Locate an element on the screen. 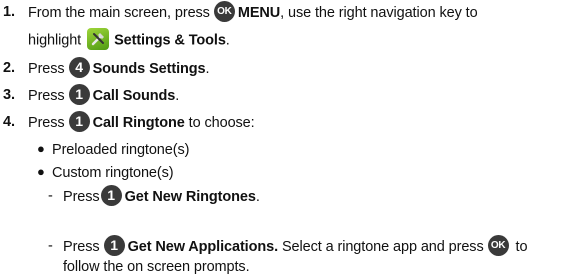 This screenshot has height=280, width=585. step-3-line: Press 1 Call Sounds. is located at coordinates (104, 95).